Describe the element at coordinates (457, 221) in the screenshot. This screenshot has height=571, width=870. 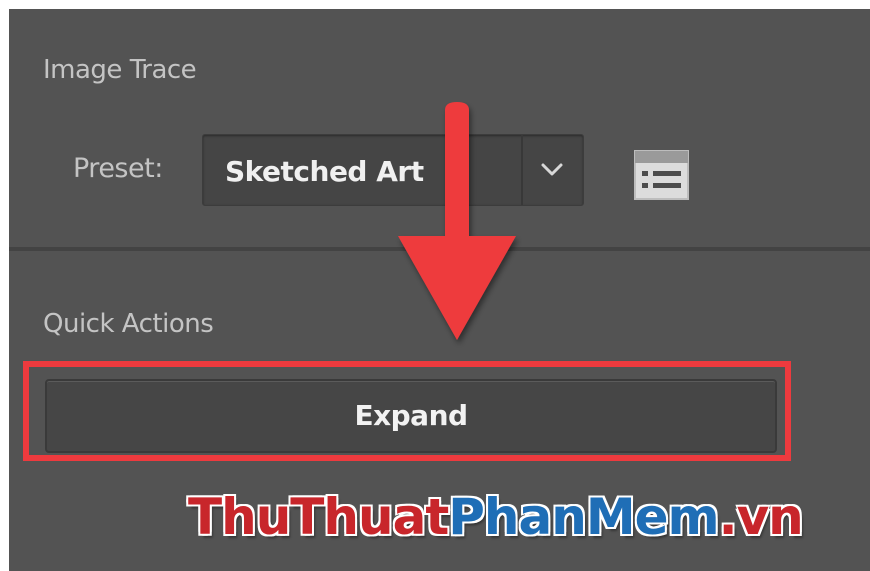
I see `arrow-down-icon` at that location.